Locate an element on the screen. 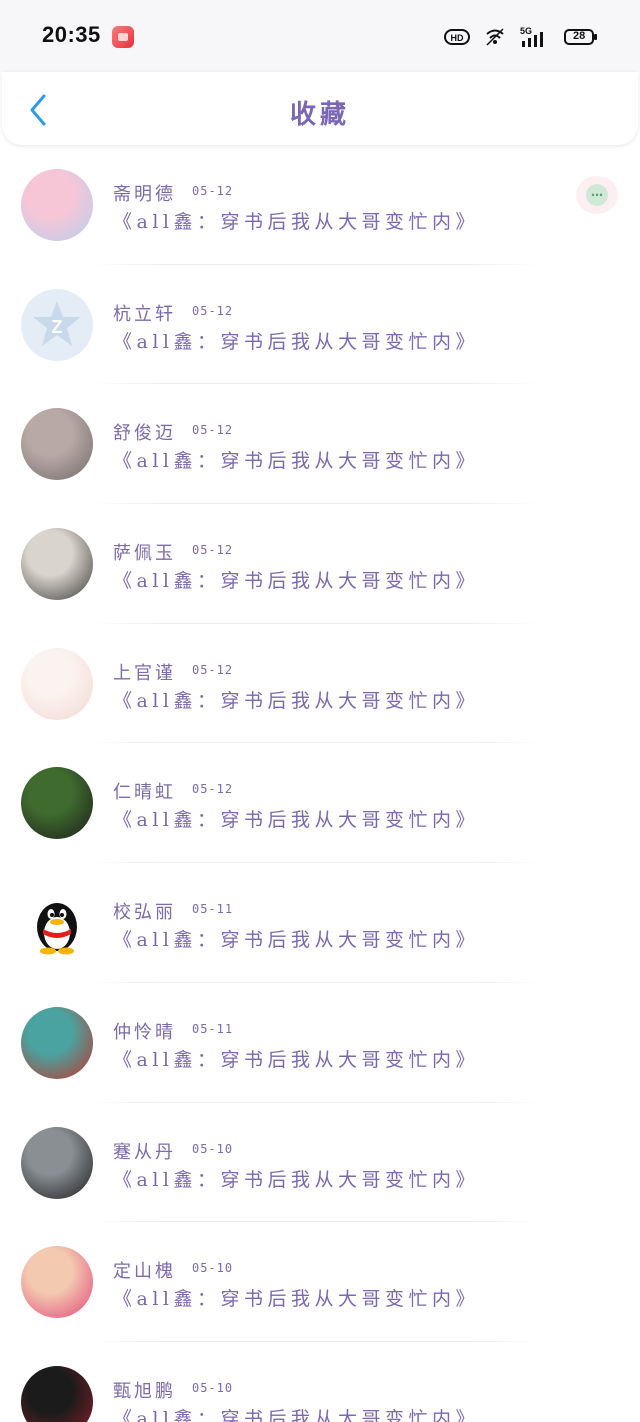  header: 收藏 is located at coordinates (320, 108).